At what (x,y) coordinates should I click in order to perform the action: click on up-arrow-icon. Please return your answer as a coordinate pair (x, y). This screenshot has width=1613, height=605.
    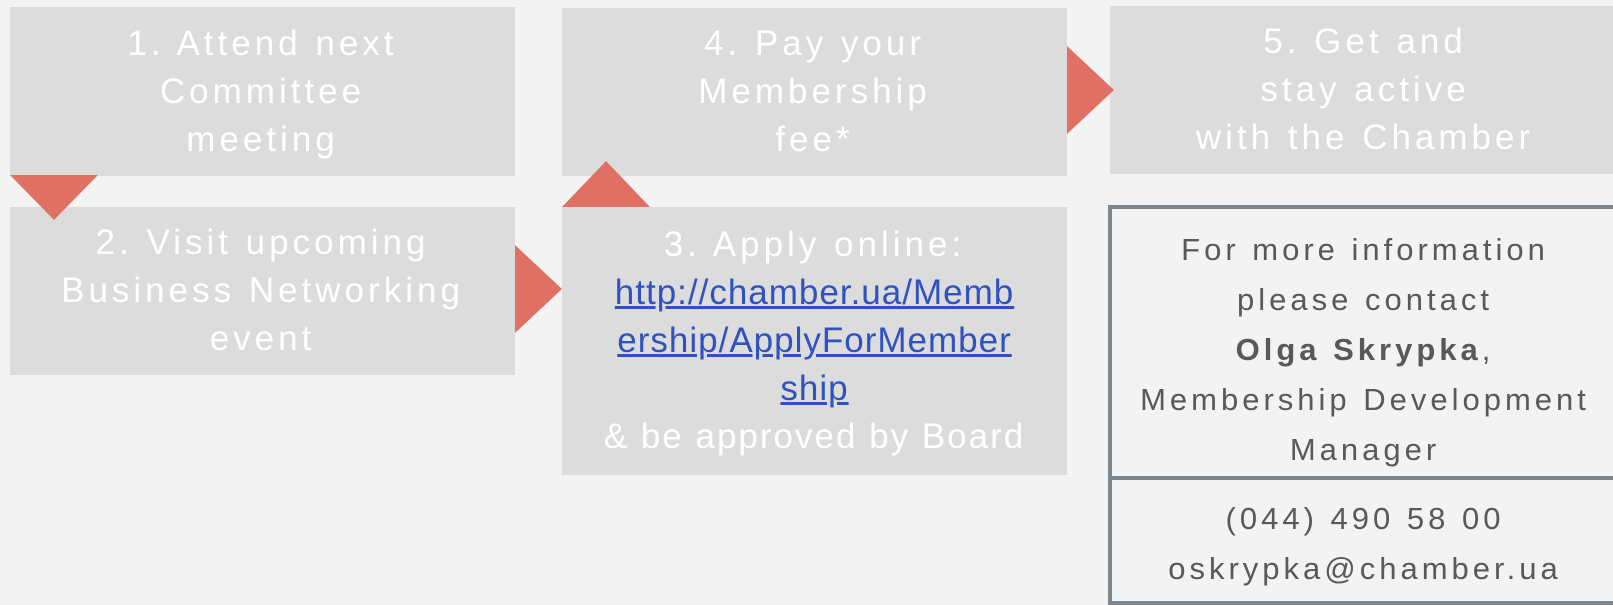
    Looking at the image, I should click on (606, 184).